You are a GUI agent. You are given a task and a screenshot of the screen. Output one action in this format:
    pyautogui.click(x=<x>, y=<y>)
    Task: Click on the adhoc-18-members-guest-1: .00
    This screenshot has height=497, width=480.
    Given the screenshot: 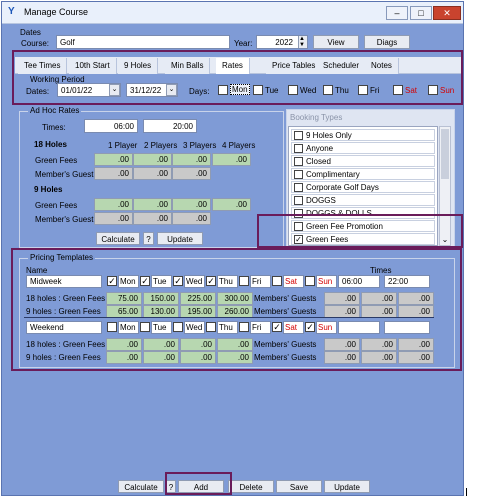 What is the action you would take?
    pyautogui.click(x=113, y=173)
    